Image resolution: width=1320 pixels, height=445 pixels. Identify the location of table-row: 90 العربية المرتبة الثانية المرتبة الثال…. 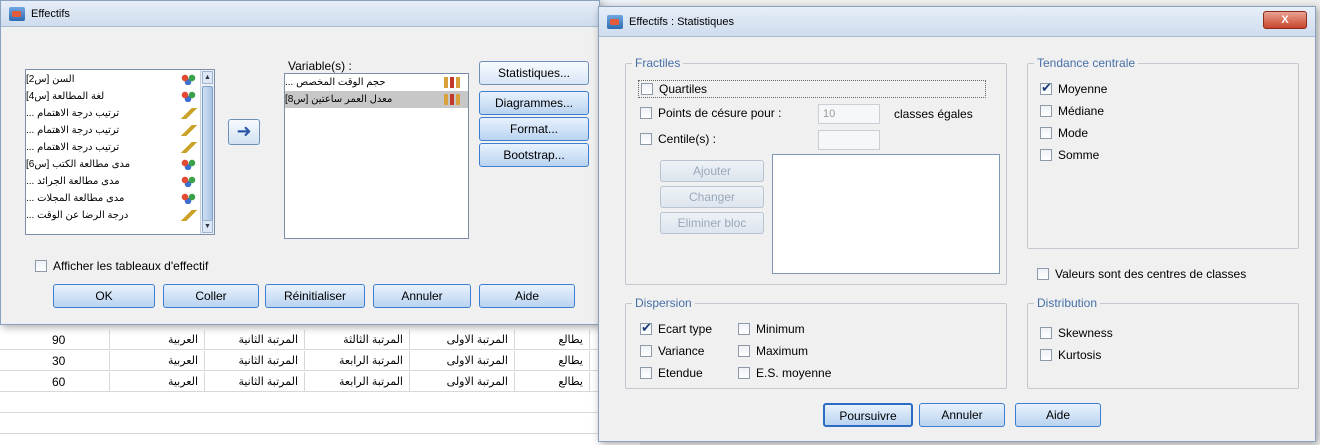
(320, 340).